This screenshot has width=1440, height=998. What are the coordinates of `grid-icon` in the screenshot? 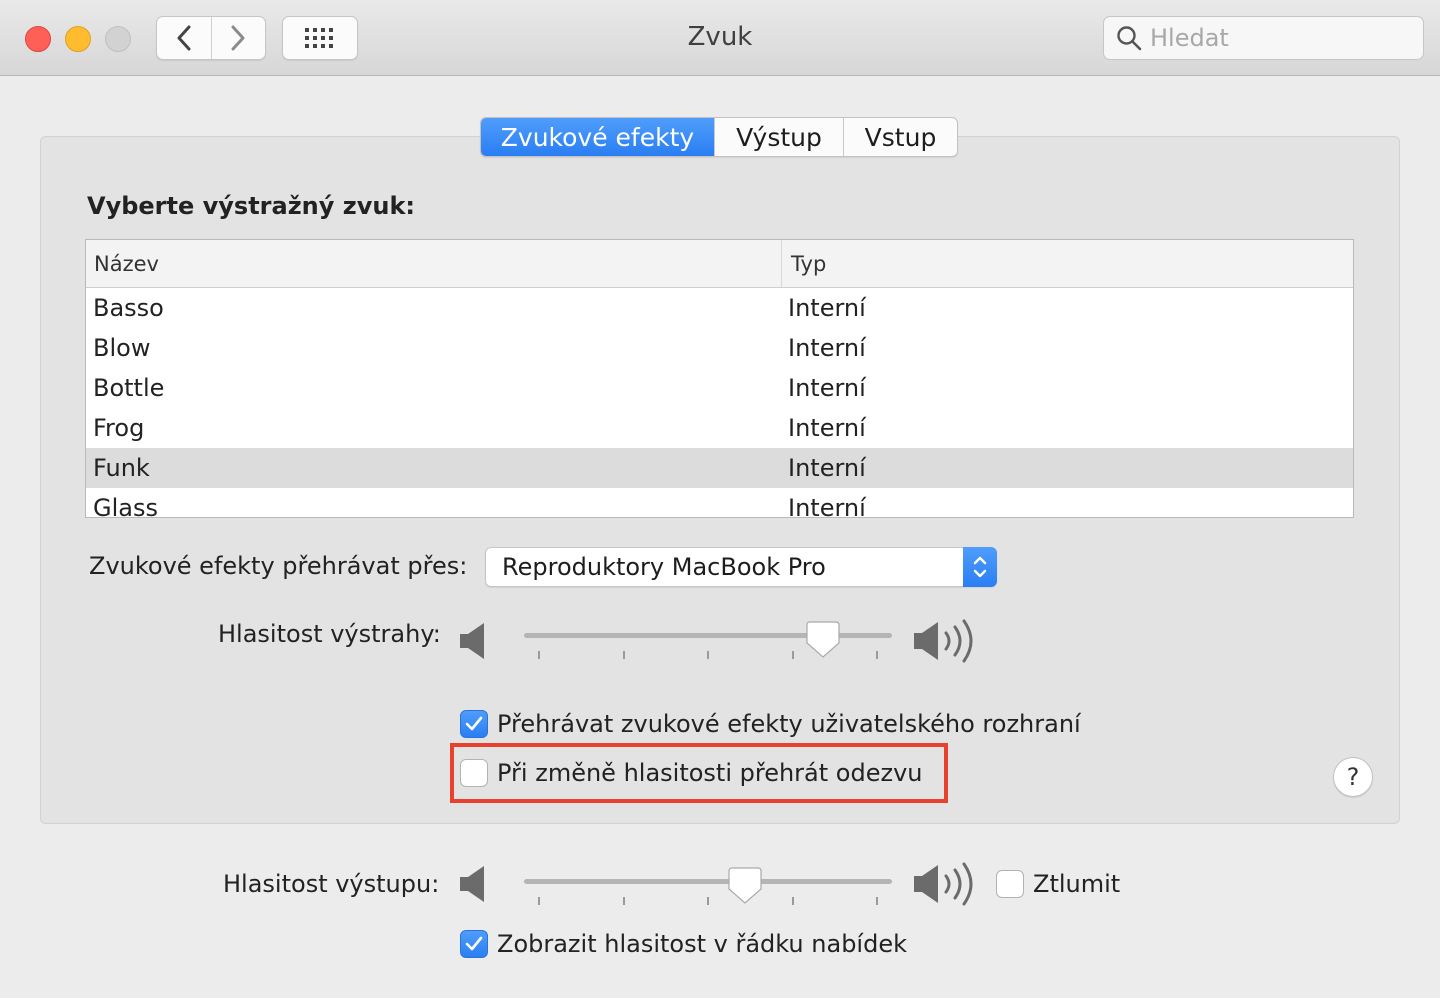 It's located at (319, 38).